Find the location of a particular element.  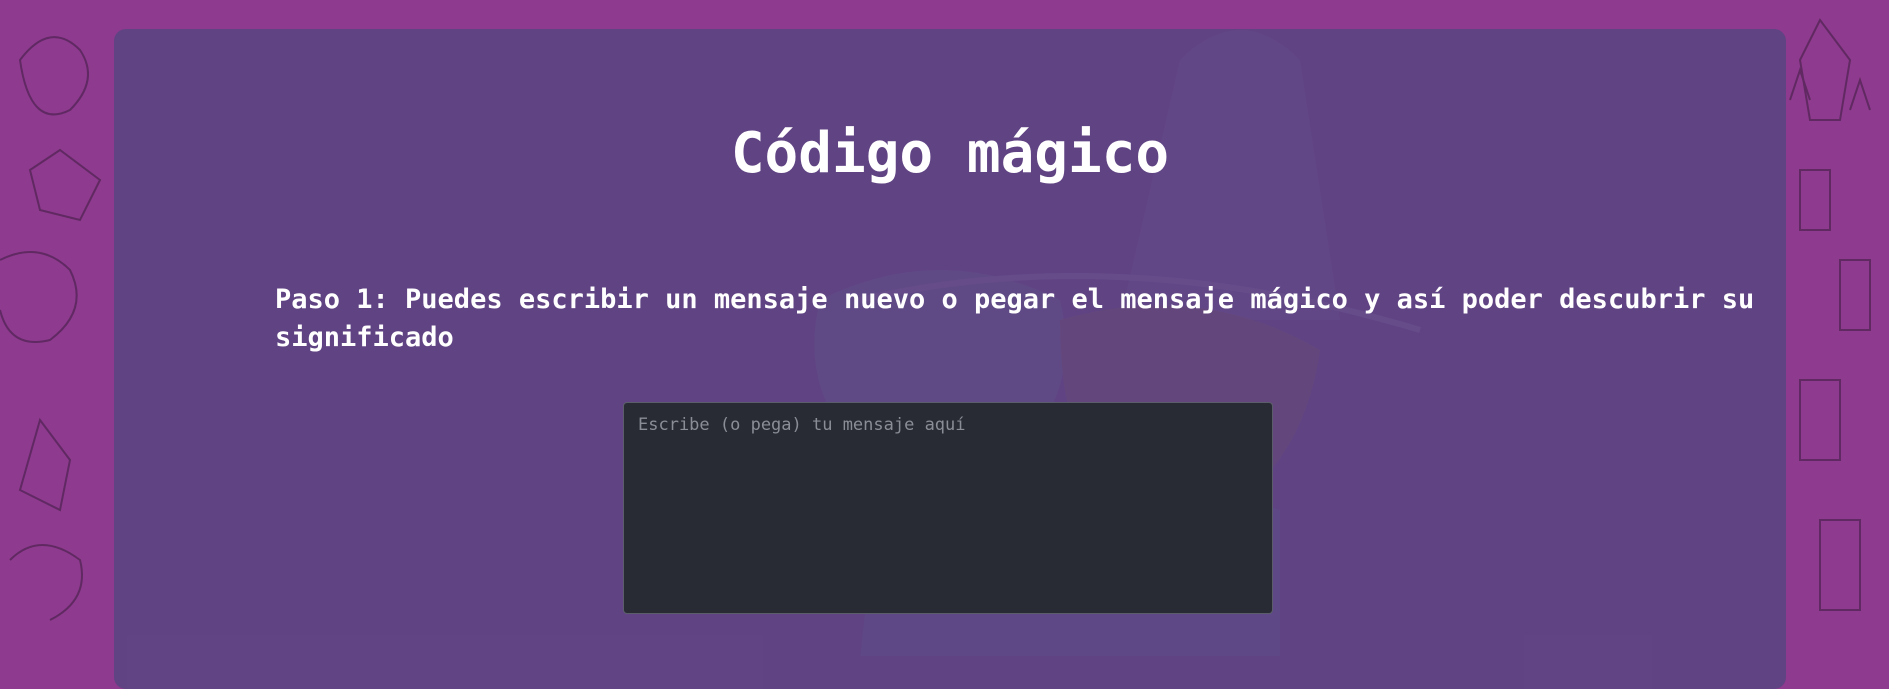

page-title: Código mágico is located at coordinates (950, 153).